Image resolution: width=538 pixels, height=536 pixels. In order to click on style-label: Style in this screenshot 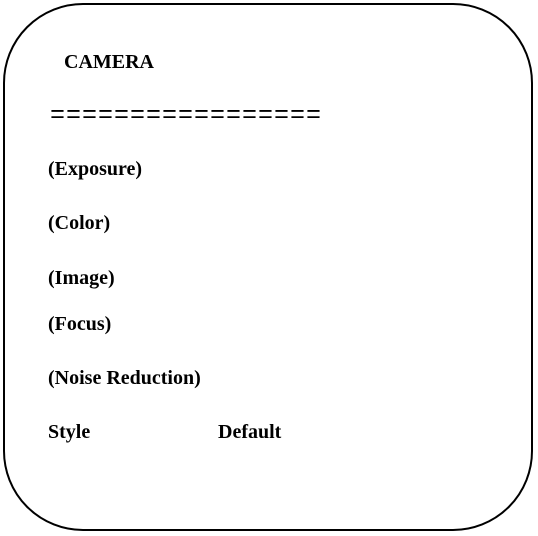, I will do `click(69, 432)`.